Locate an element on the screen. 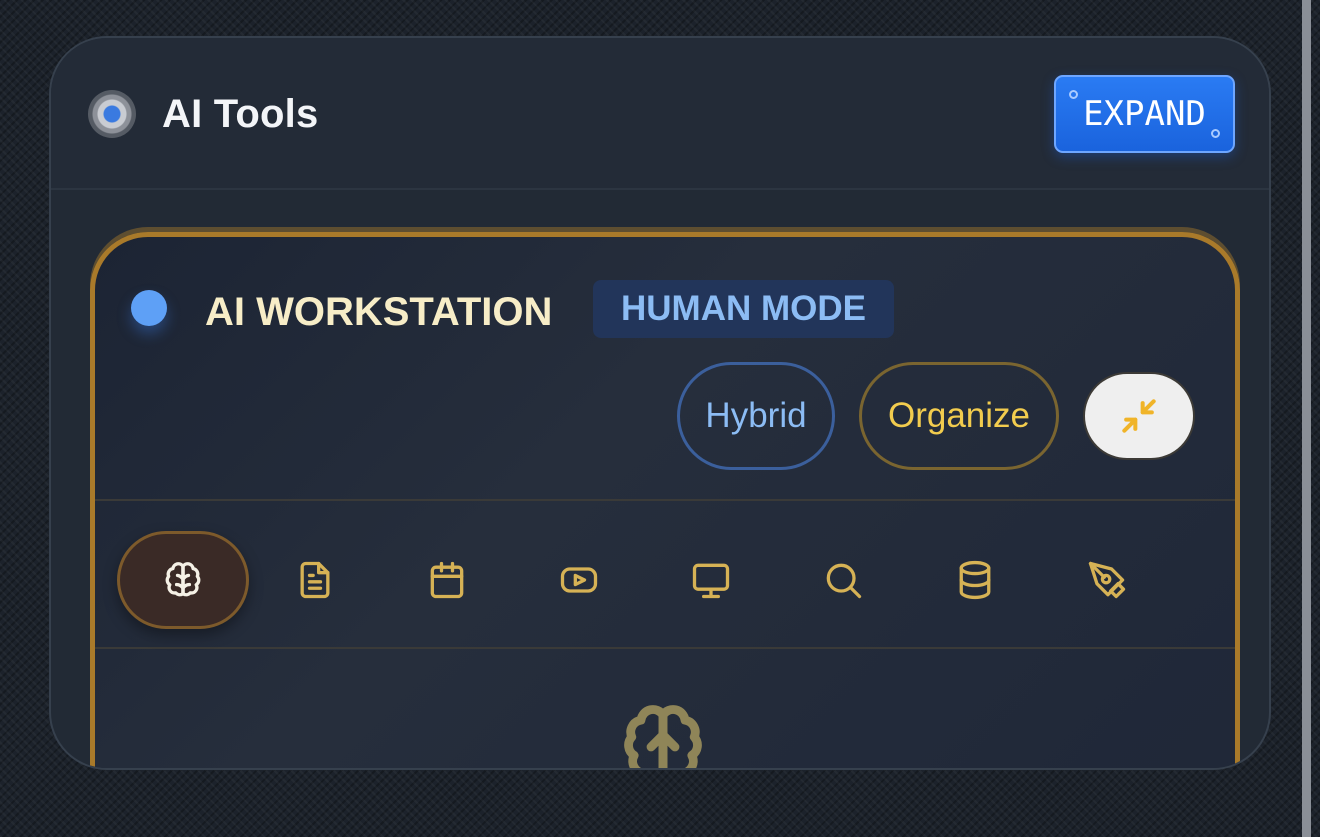 Image resolution: width=1320 pixels, height=837 pixels. workstation-content is located at coordinates (665, 709).